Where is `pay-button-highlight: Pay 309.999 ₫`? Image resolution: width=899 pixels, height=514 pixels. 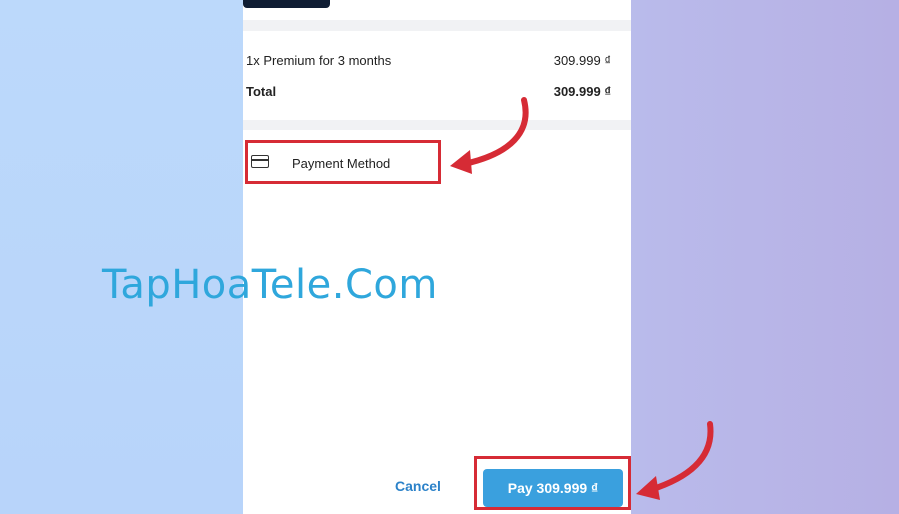 pay-button-highlight: Pay 309.999 ₫ is located at coordinates (552, 483).